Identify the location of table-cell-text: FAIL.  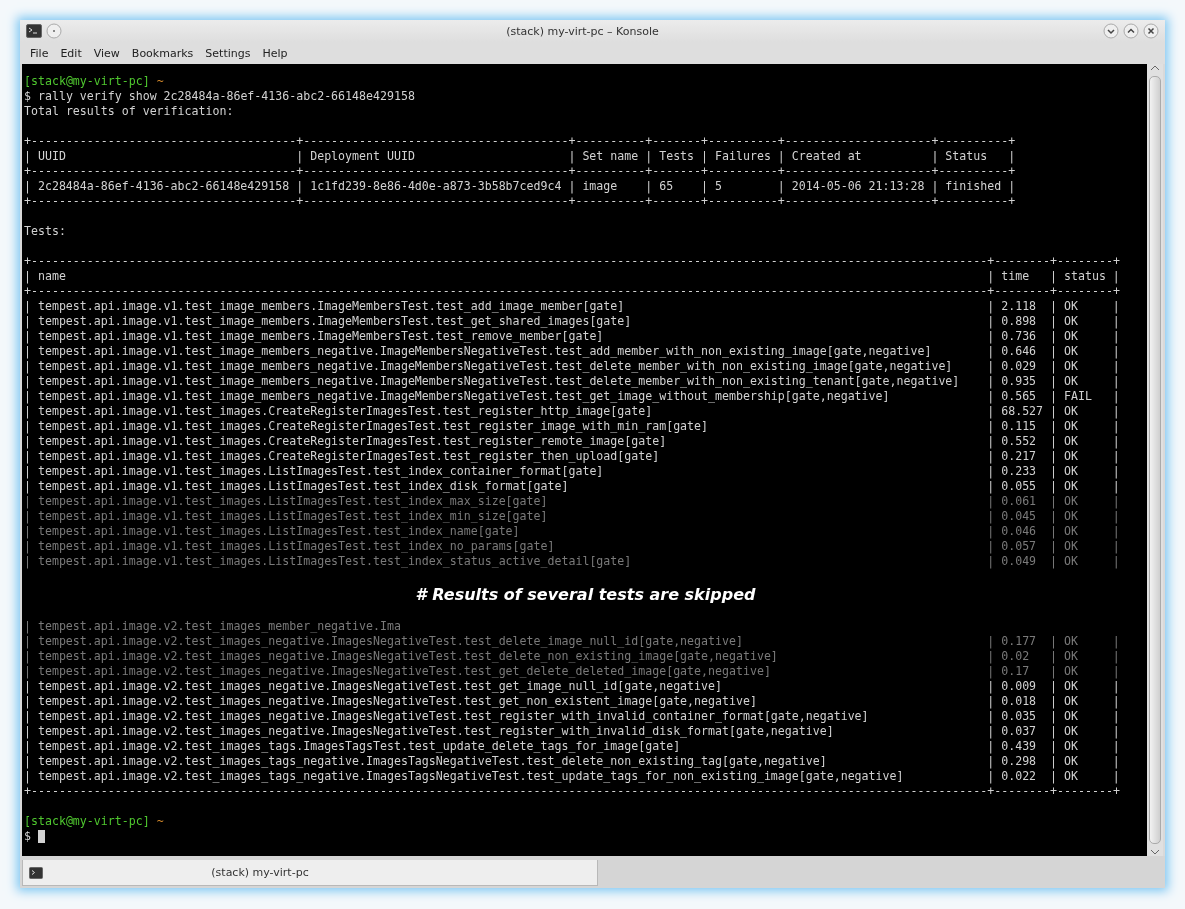
(1078, 396).